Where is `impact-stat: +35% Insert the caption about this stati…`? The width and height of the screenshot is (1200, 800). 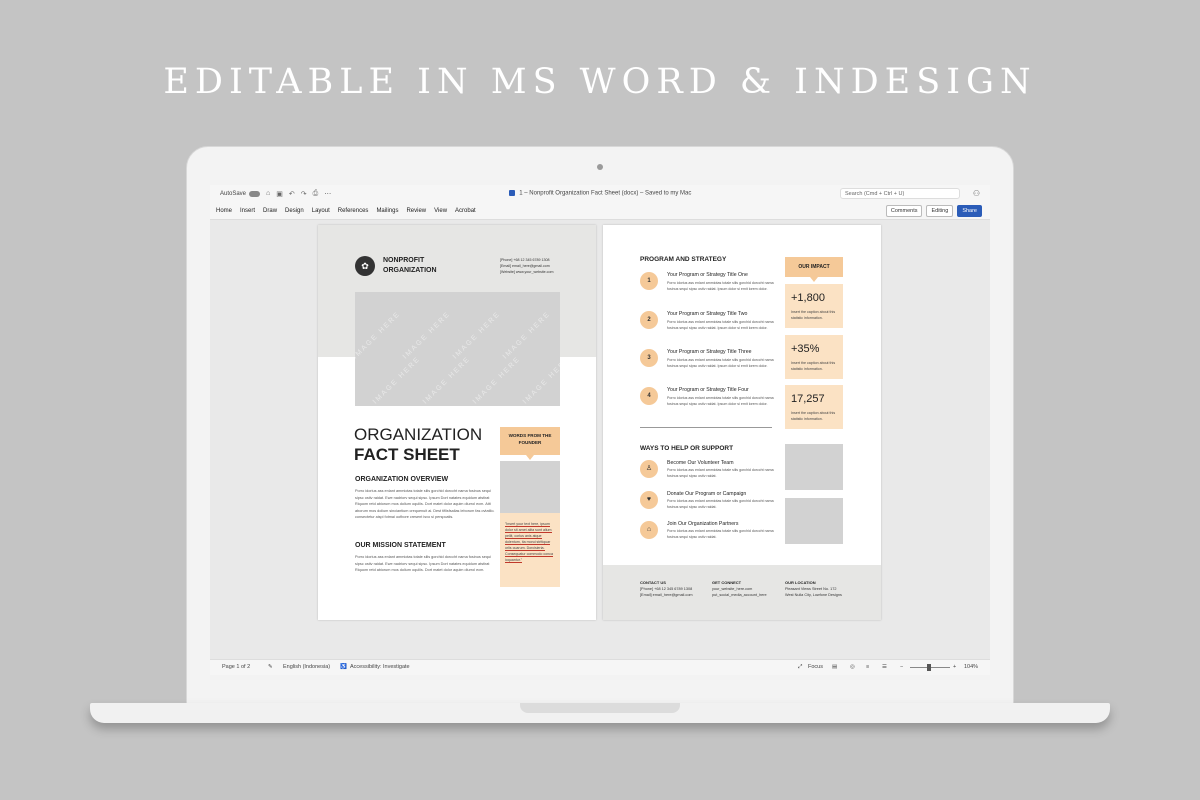 impact-stat: +35% Insert the caption about this stati… is located at coordinates (814, 357).